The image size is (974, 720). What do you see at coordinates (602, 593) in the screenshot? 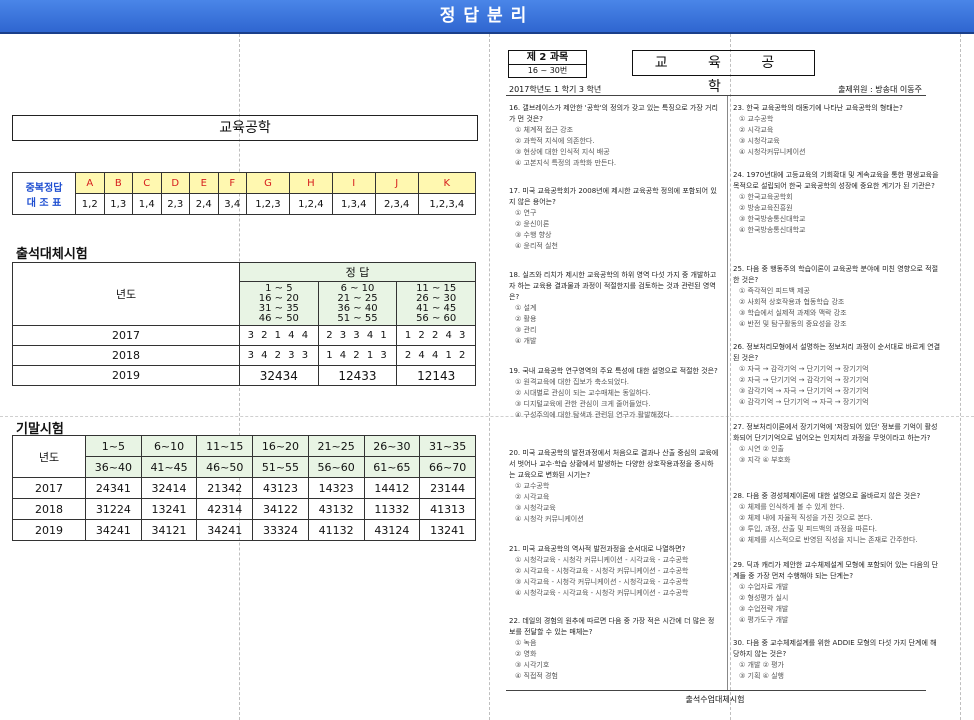
I see `answer-option: ④ 시청각교육 - 시각교육 - 시청각 커뮤니케이션 - 교수공학` at bounding box center [602, 593].